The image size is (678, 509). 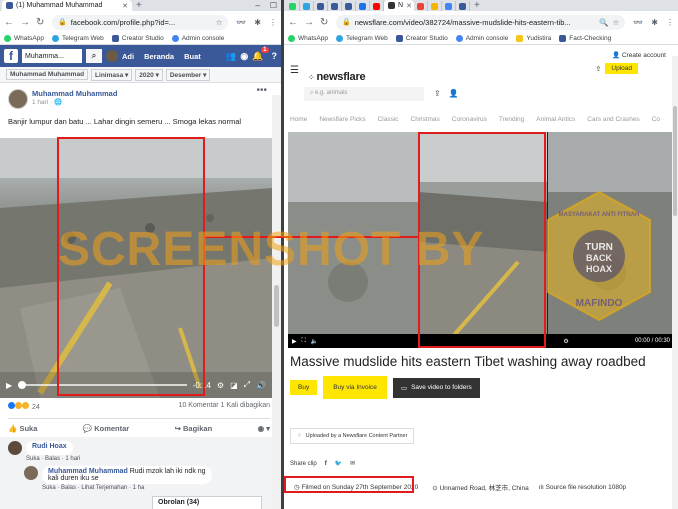 I want to click on progress-handle, so click(x=22, y=385).